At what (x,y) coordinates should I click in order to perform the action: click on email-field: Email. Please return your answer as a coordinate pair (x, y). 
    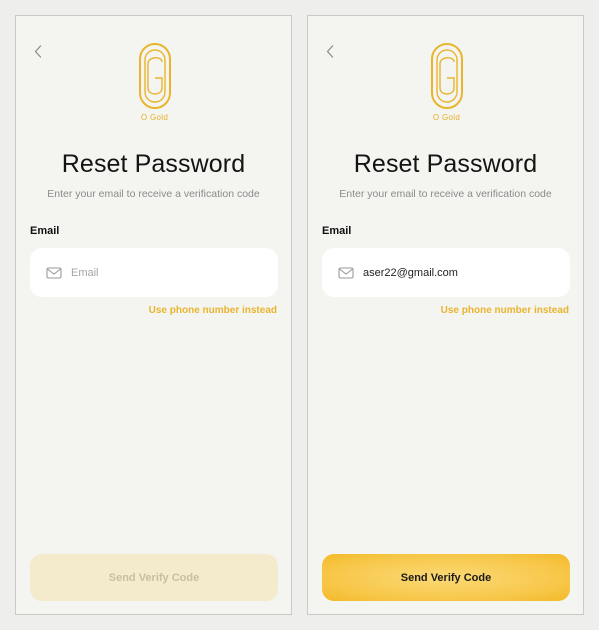
    Looking at the image, I should click on (154, 272).